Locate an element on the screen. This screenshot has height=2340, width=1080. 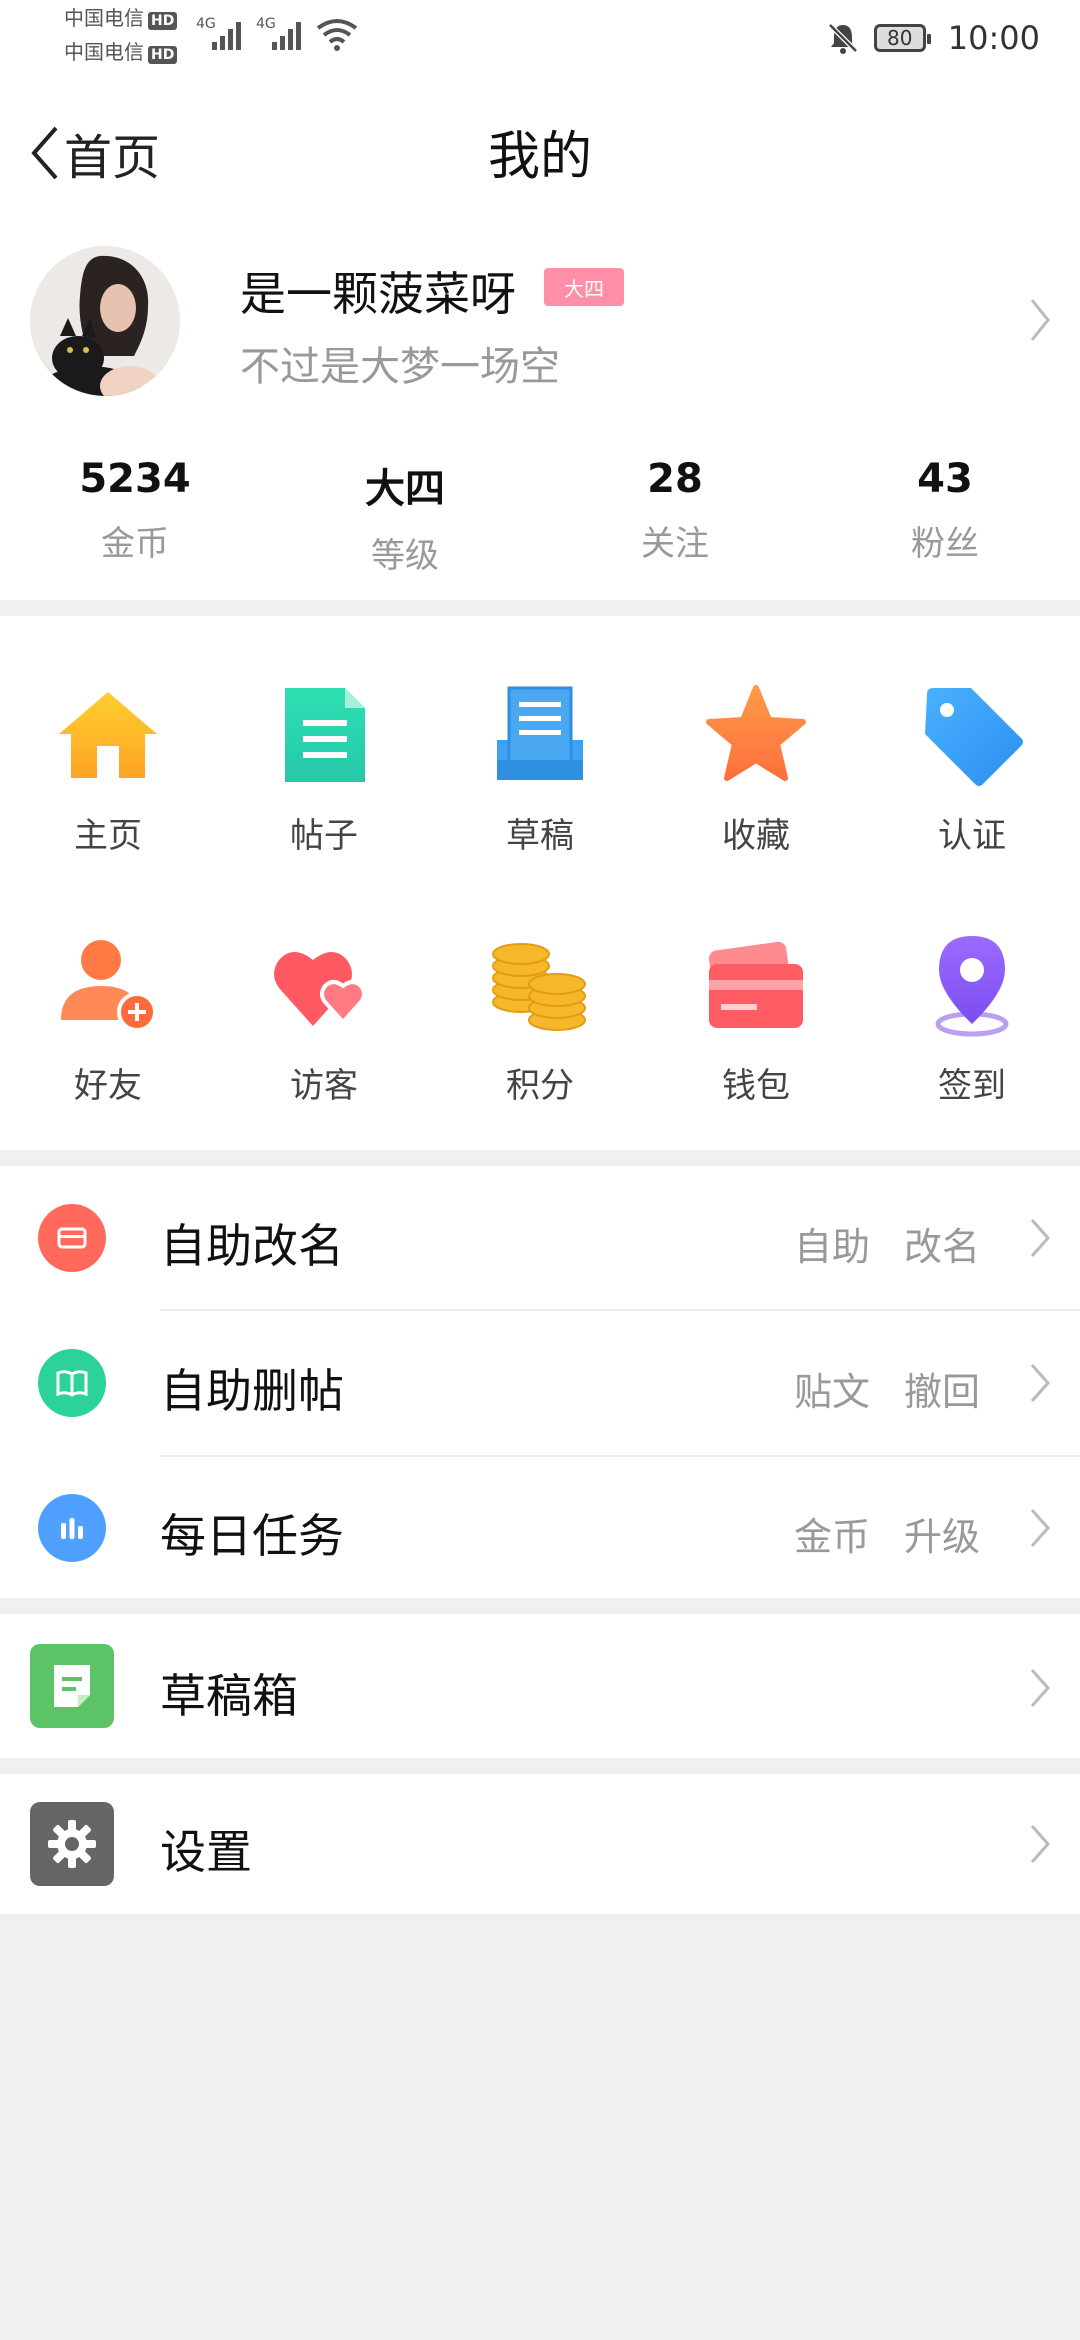
stat-label: 金币 is located at coordinates (135, 544).